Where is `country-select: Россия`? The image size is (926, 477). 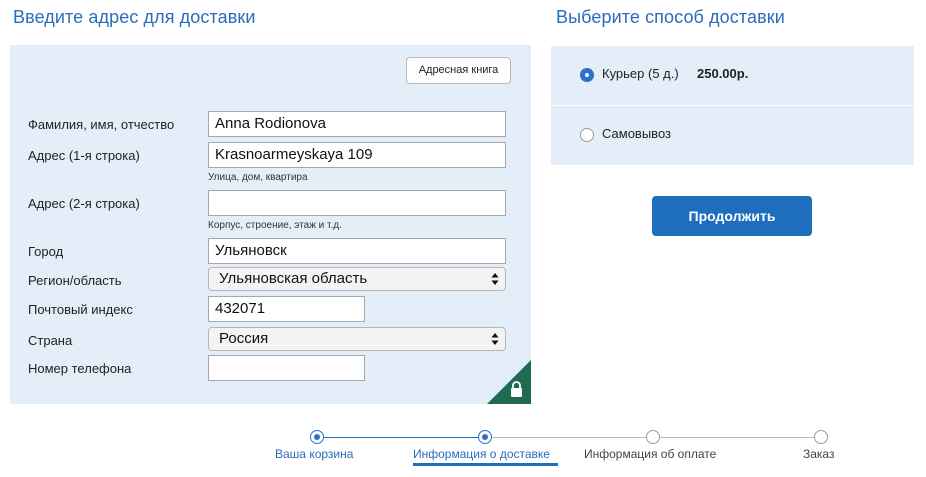
country-select: Россия is located at coordinates (357, 339).